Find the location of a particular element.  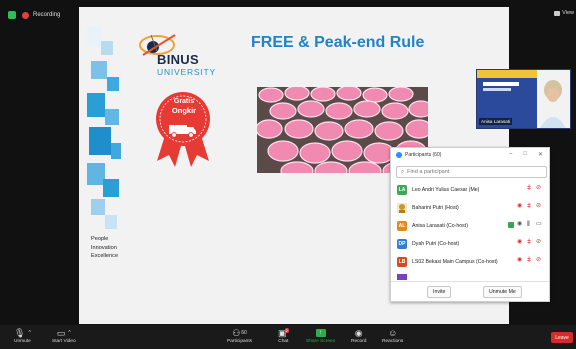

avatar: LA is located at coordinates (402, 190).